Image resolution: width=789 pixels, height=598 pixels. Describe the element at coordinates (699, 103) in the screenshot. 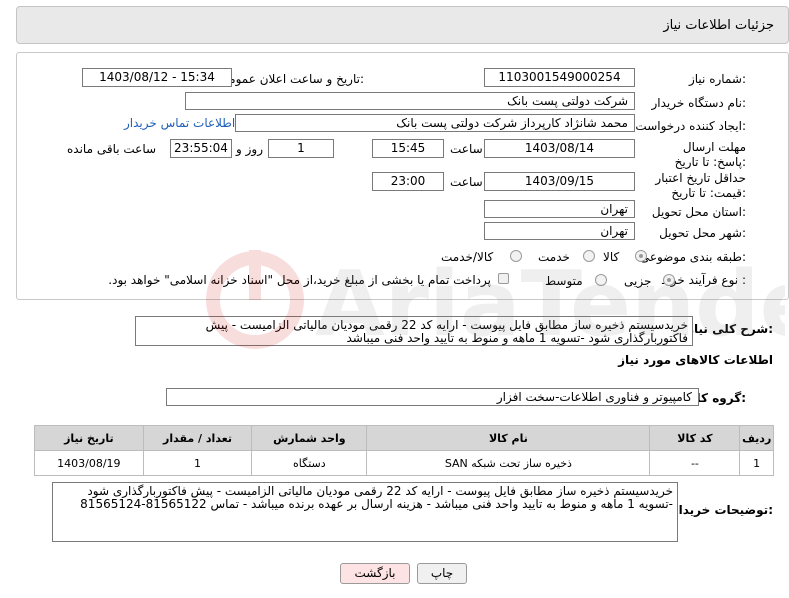

I see `buyer-org-label: نام دستگاه خریدار:` at that location.